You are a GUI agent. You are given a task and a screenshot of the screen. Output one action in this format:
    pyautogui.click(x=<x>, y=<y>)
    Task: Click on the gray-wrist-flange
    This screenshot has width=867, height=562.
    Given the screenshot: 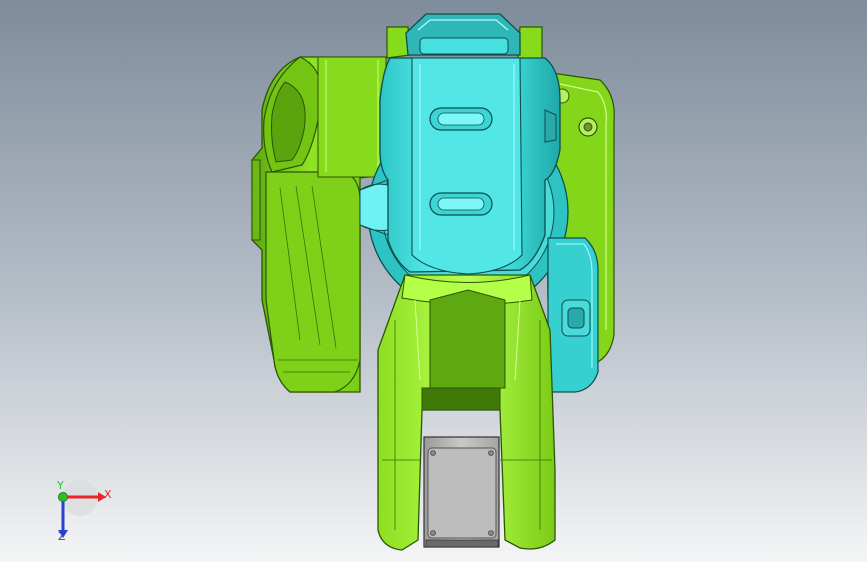 What is the action you would take?
    pyautogui.click(x=461, y=492)
    